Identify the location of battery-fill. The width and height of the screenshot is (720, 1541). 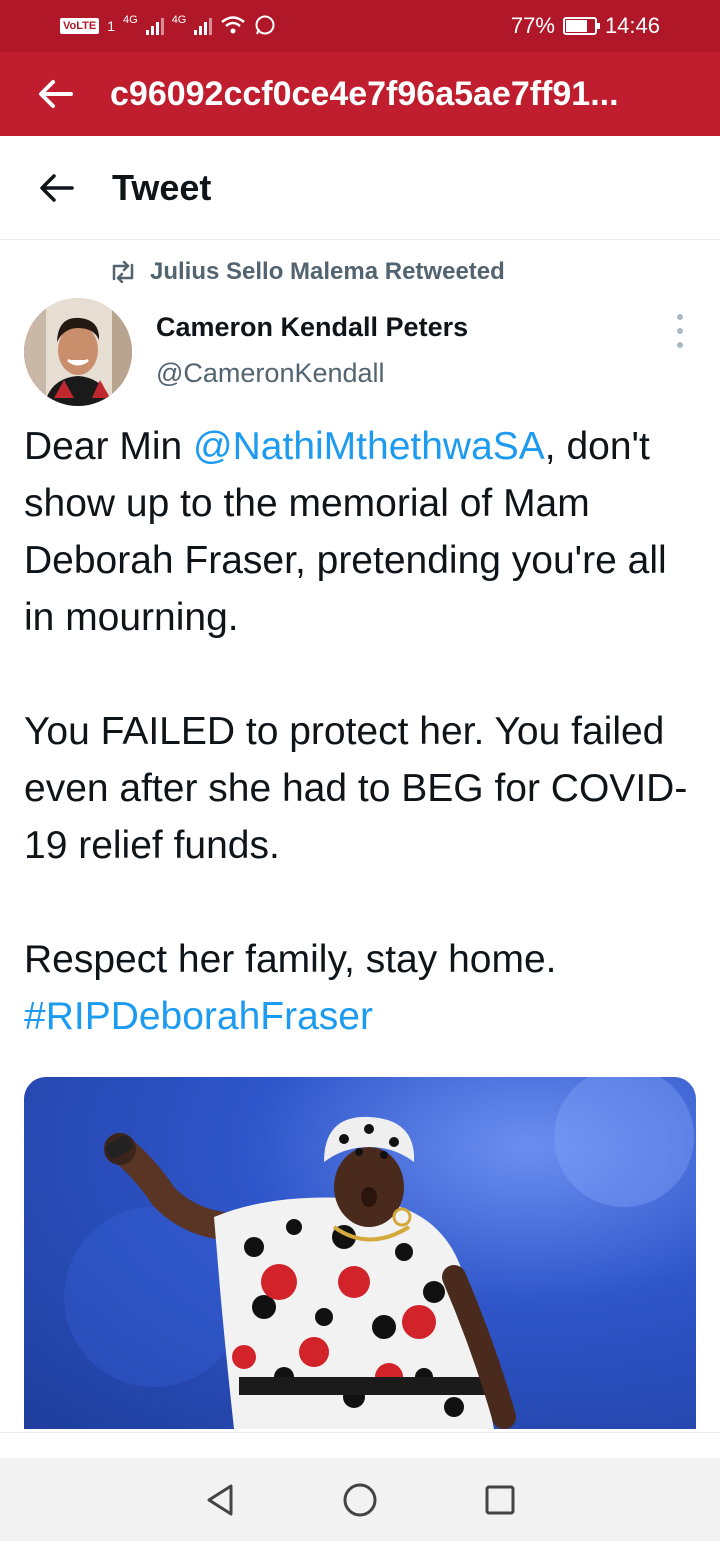
(576, 26).